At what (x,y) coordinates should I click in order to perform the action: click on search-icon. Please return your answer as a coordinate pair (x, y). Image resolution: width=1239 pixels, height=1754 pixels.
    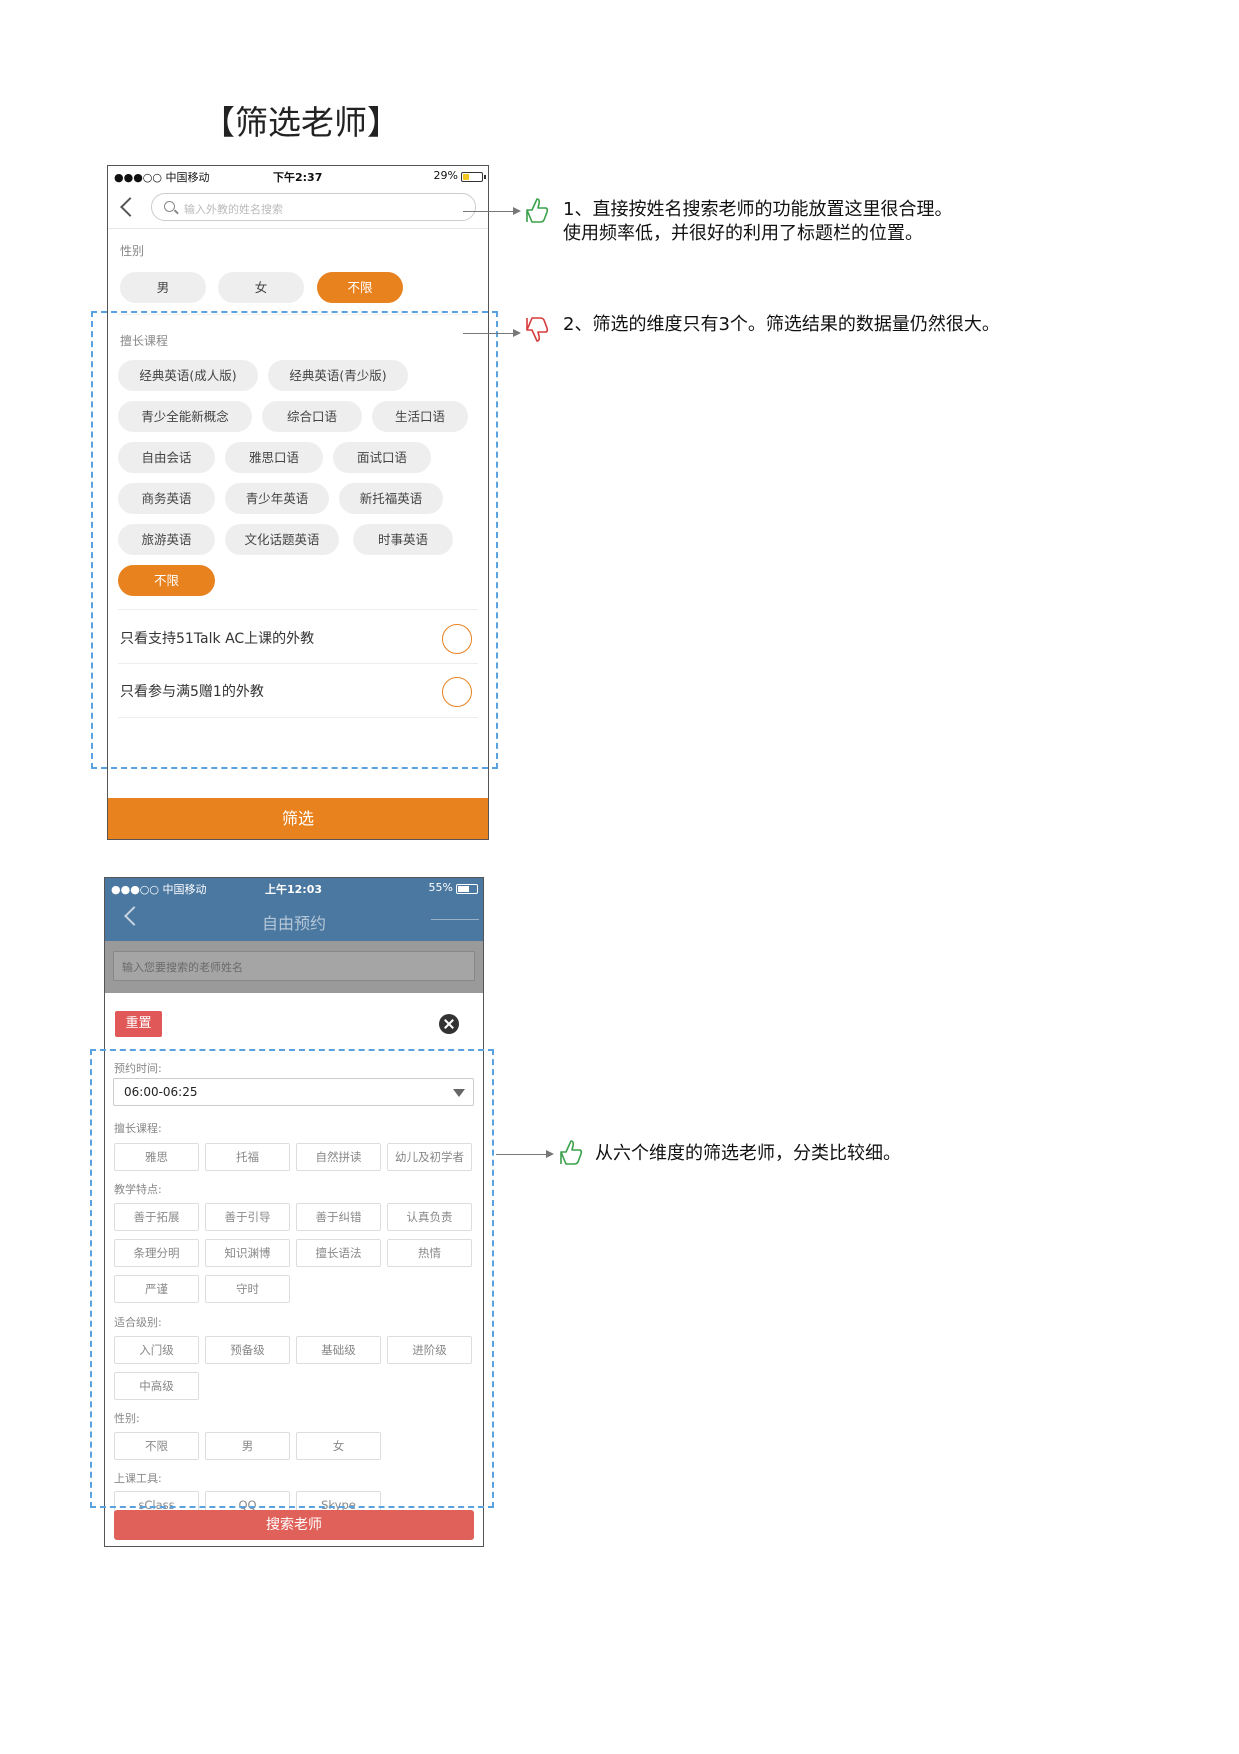
    Looking at the image, I should click on (169, 206).